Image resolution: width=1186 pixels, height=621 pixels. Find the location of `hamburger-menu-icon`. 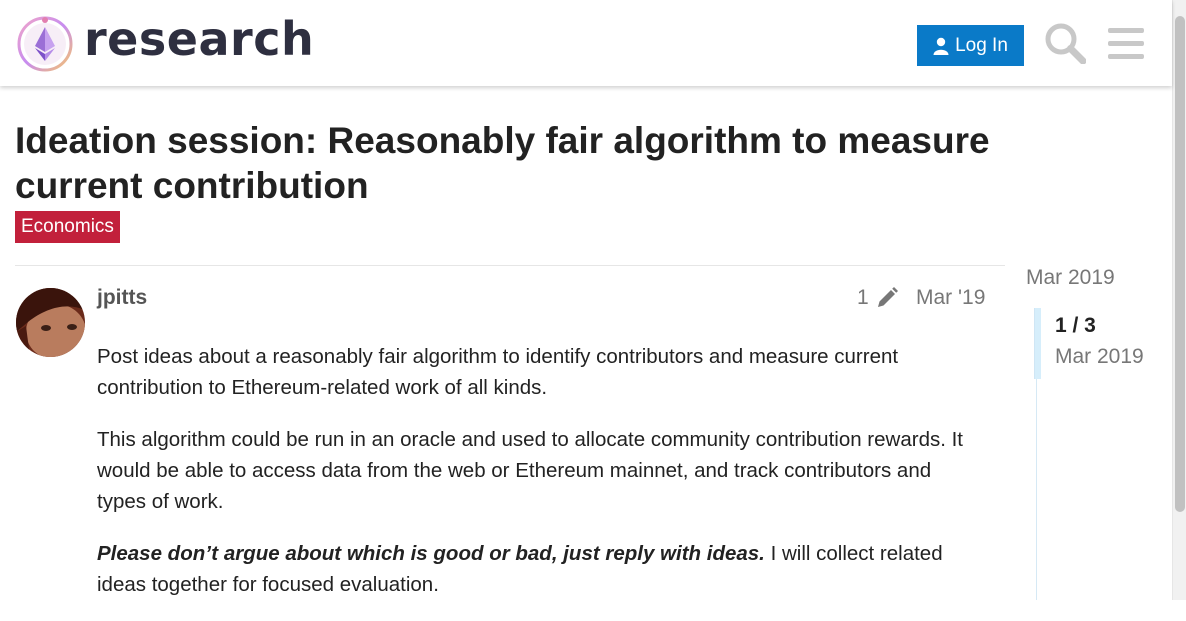

hamburger-menu-icon is located at coordinates (1126, 43).